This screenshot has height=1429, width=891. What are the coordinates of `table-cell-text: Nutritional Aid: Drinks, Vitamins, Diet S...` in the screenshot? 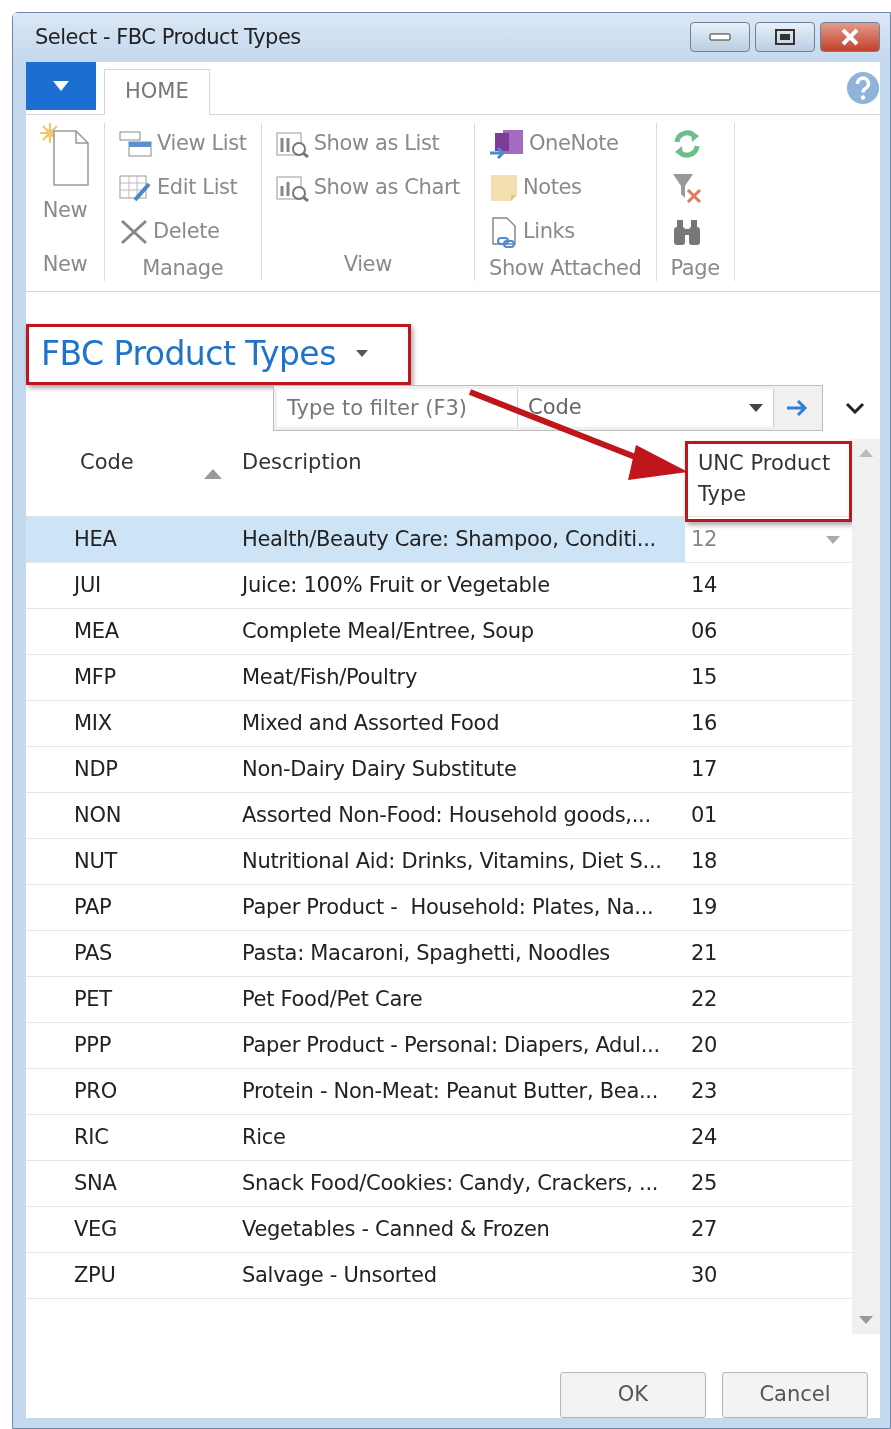 It's located at (452, 861).